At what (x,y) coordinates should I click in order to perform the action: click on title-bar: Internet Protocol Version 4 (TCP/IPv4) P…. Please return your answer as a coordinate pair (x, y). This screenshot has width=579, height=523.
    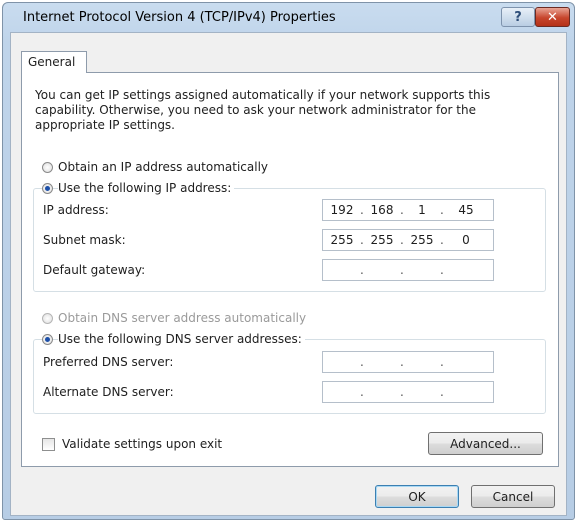
    Looking at the image, I should click on (288, 18).